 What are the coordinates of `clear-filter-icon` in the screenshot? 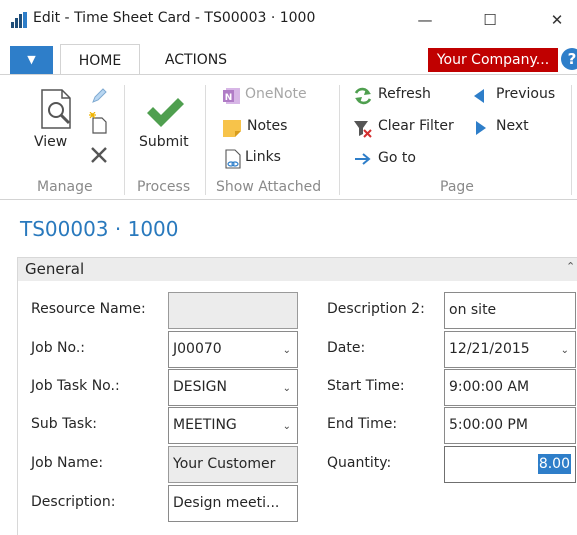 It's located at (363, 129).